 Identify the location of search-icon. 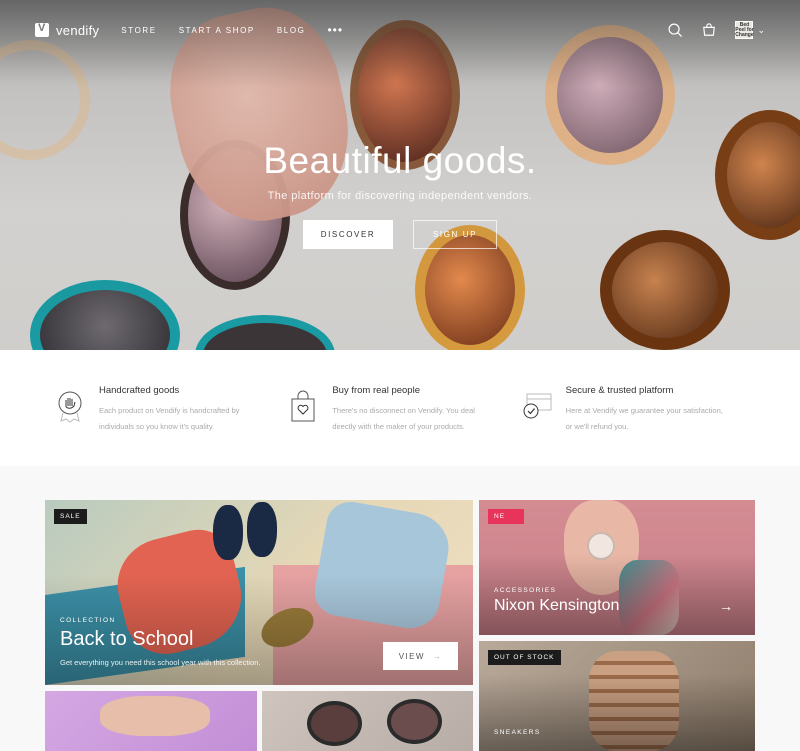
(675, 30).